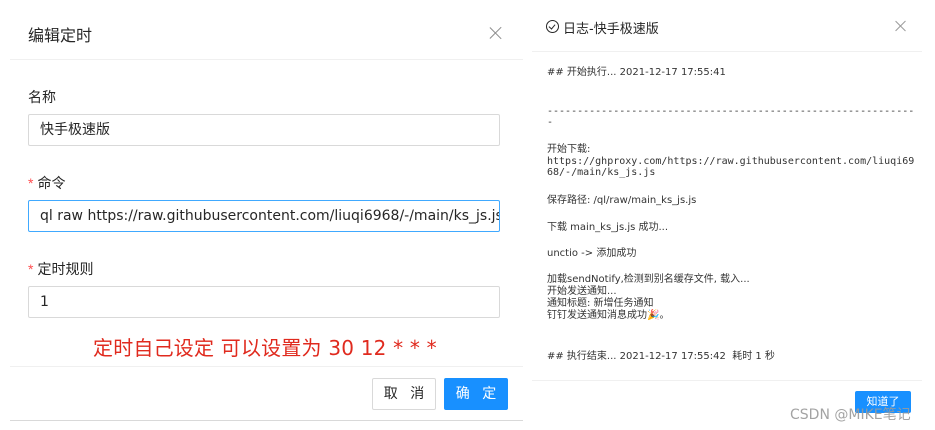  I want to click on log-footer-divider, so click(727, 380).